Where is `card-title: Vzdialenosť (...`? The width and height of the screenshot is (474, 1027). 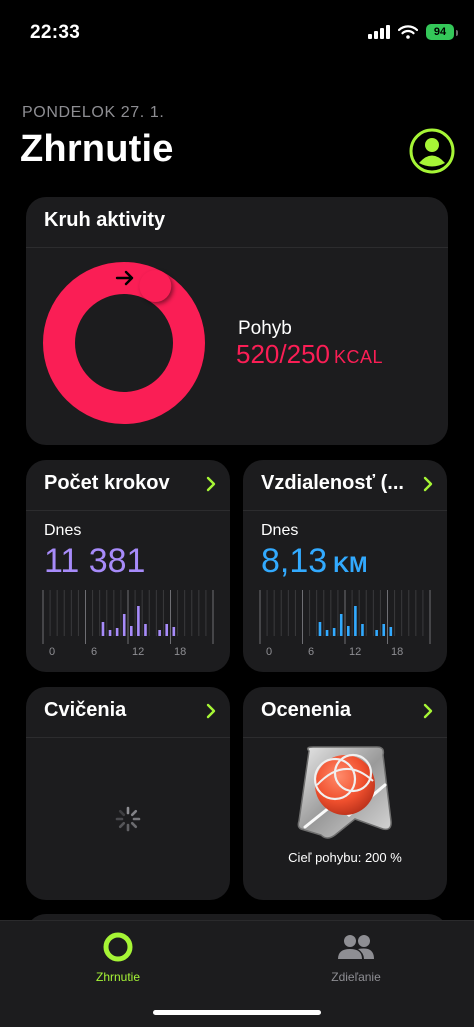 card-title: Vzdialenosť (... is located at coordinates (332, 483).